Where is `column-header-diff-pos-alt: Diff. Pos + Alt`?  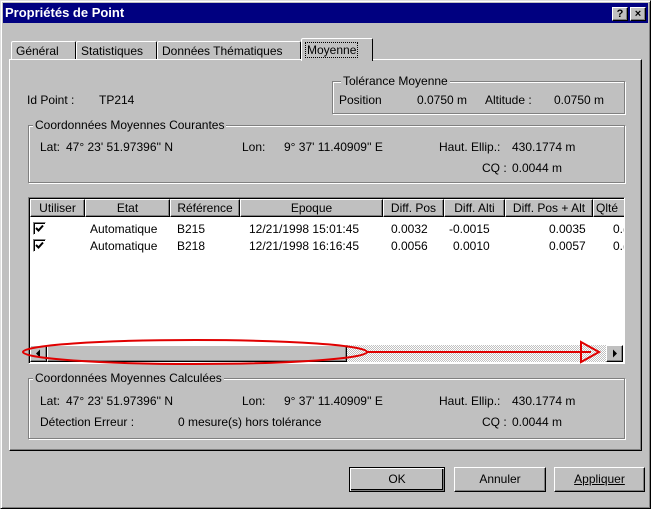 column-header-diff-pos-alt: Diff. Pos + Alt is located at coordinates (549, 208).